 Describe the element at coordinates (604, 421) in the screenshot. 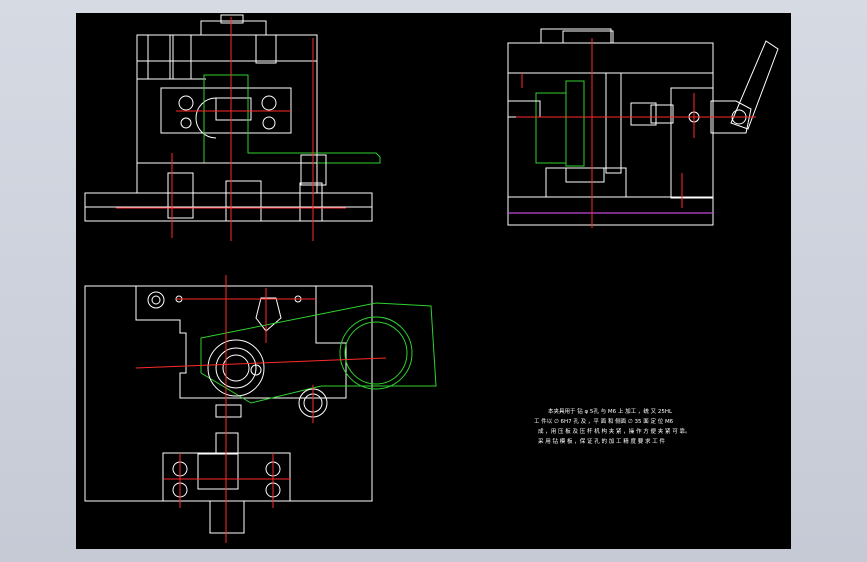

I see `note-line-2: 工 件以 ∅ 6H7 孔 及 ，平 面 和 侧面 ∅ 35 面 定 位 M6` at that location.